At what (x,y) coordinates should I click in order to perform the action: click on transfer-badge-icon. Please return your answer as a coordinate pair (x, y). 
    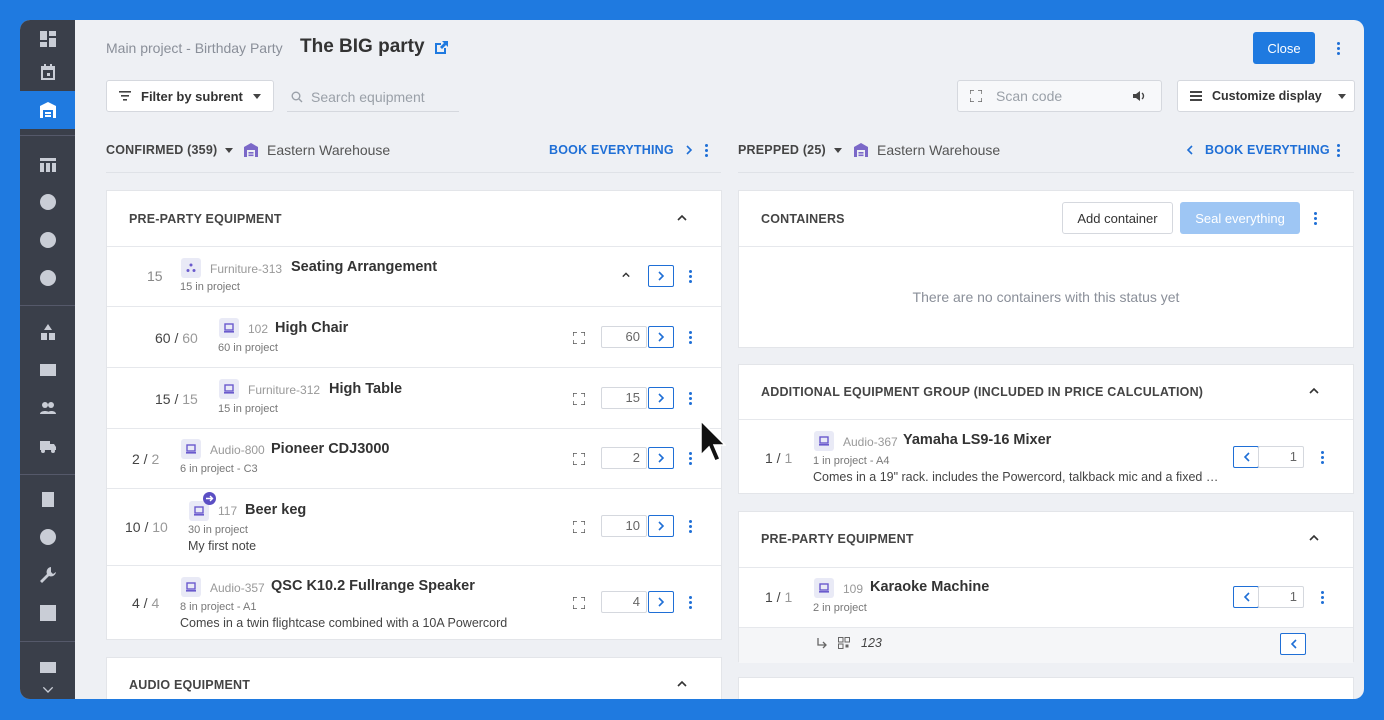
    Looking at the image, I should click on (209, 498).